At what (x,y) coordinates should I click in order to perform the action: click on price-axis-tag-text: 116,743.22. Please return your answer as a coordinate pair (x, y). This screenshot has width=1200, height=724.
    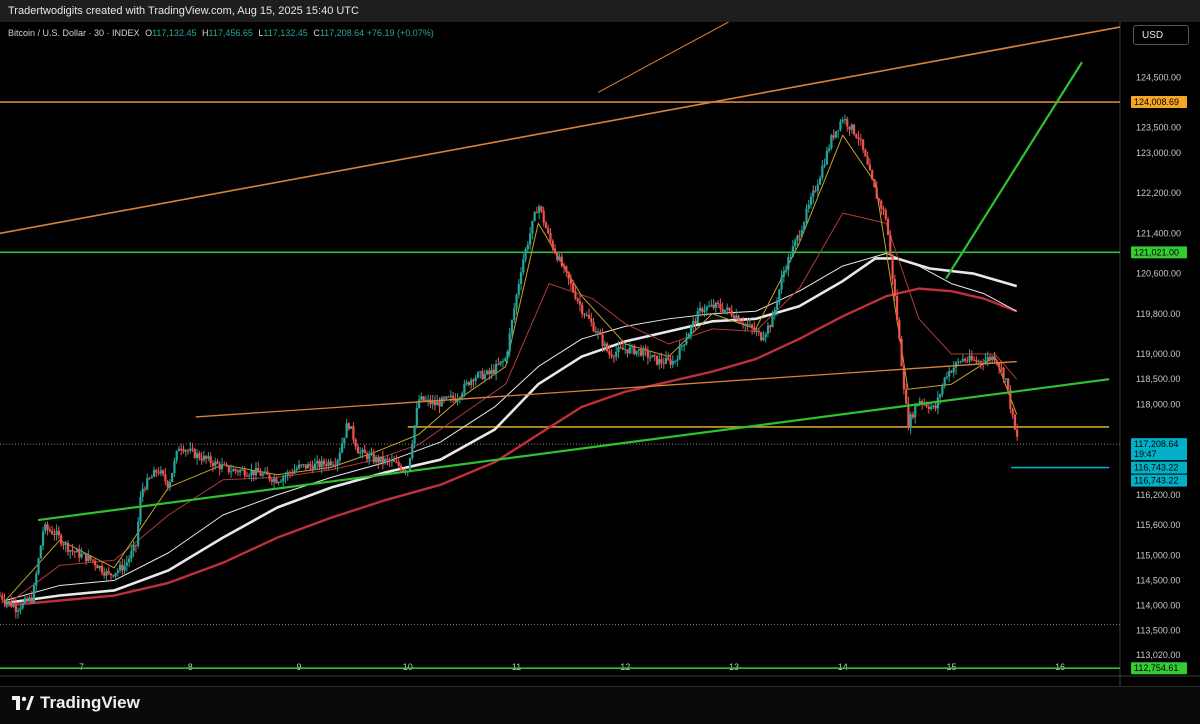
    Looking at the image, I should click on (1156, 481).